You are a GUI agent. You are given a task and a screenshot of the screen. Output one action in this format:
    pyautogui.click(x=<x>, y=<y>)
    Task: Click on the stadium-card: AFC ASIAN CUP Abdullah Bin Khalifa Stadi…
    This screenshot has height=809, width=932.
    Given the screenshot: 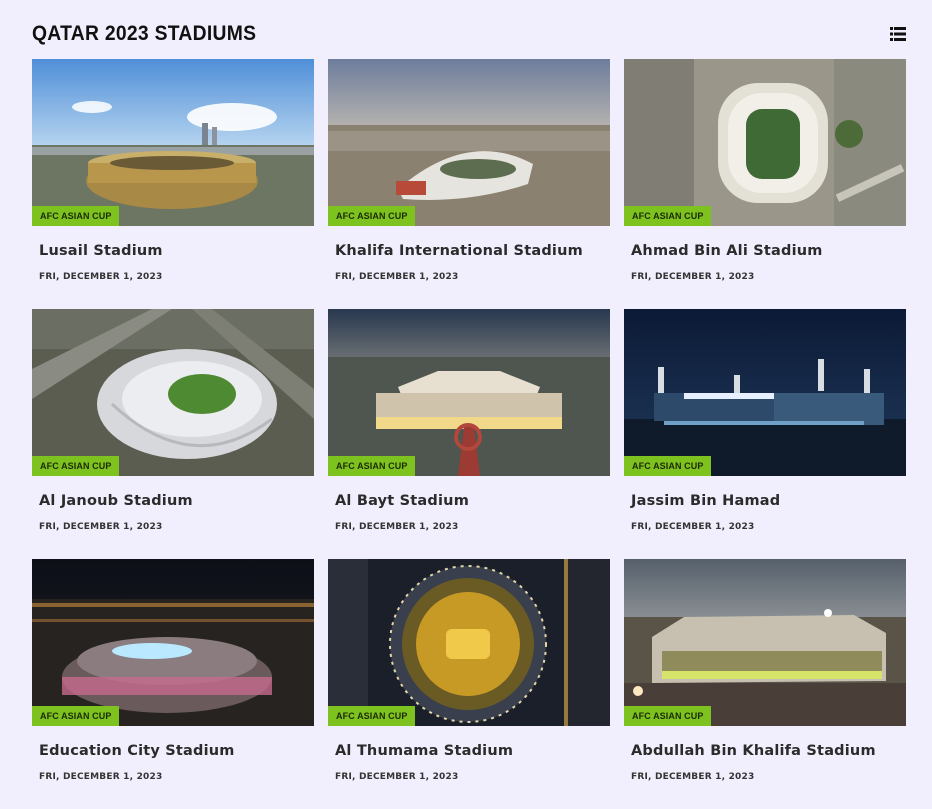 What is the action you would take?
    pyautogui.click(x=765, y=684)
    